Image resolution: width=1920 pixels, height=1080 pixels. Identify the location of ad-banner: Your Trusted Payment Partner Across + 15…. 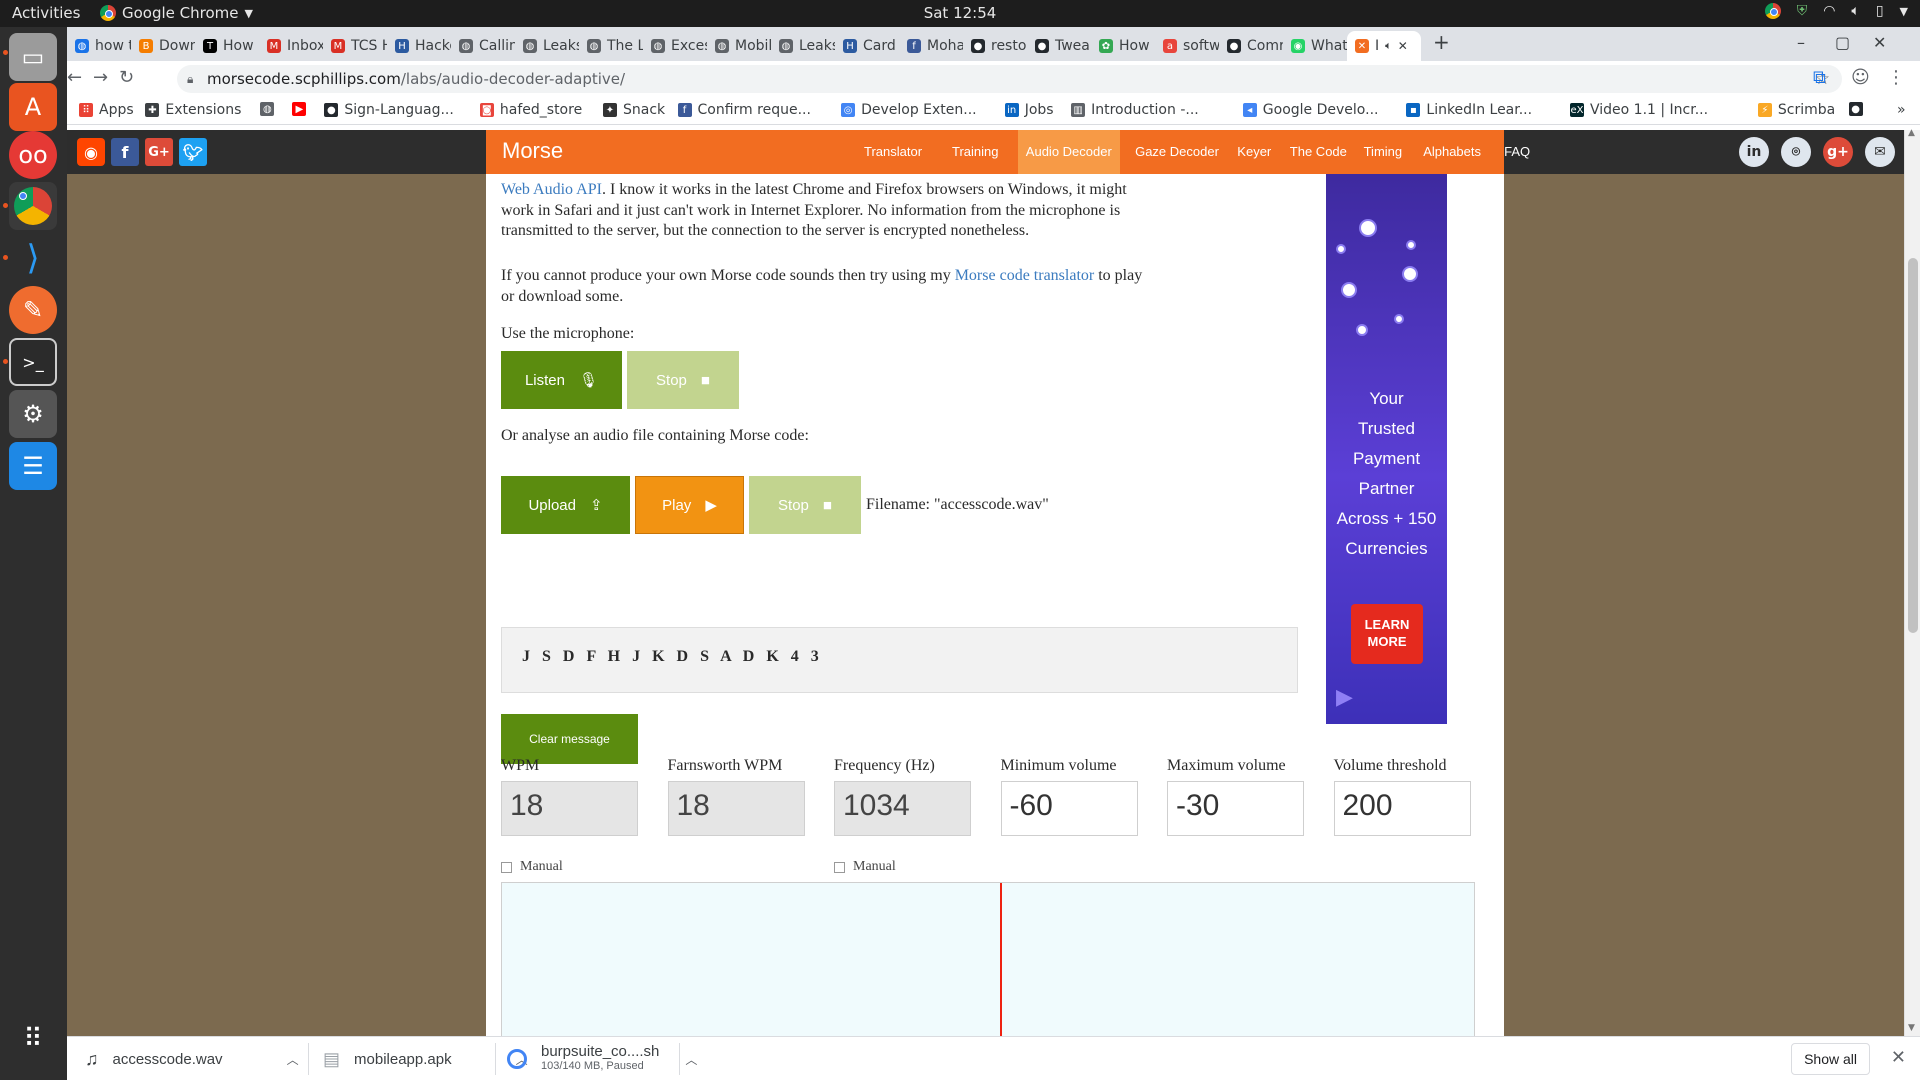
(1386, 449).